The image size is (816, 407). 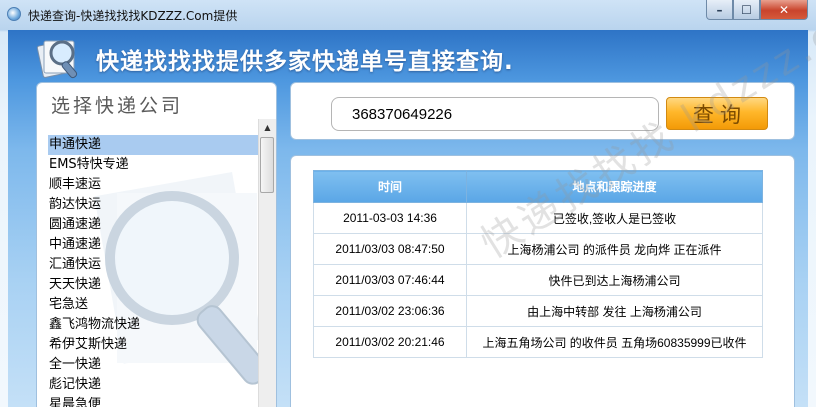 What do you see at coordinates (267, 165) in the screenshot?
I see `scroll-thumb` at bounding box center [267, 165].